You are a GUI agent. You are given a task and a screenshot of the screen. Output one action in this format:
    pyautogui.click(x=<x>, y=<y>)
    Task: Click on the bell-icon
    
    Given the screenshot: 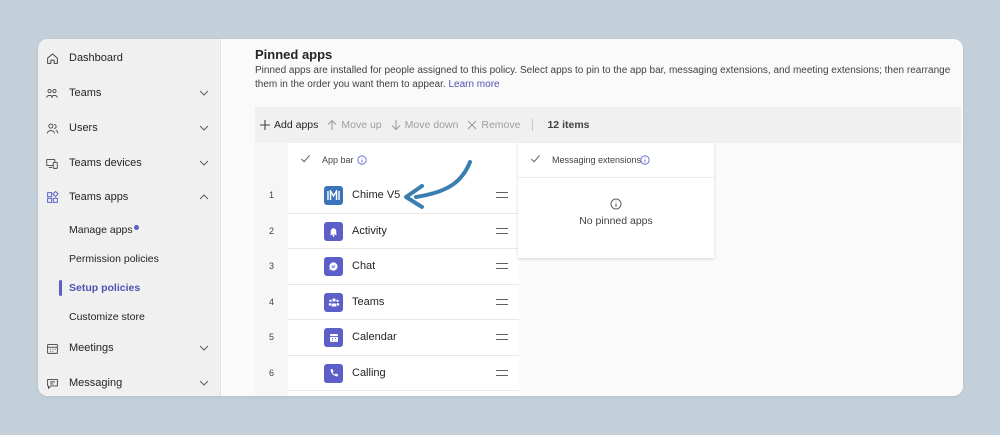 What is the action you would take?
    pyautogui.click(x=333, y=231)
    